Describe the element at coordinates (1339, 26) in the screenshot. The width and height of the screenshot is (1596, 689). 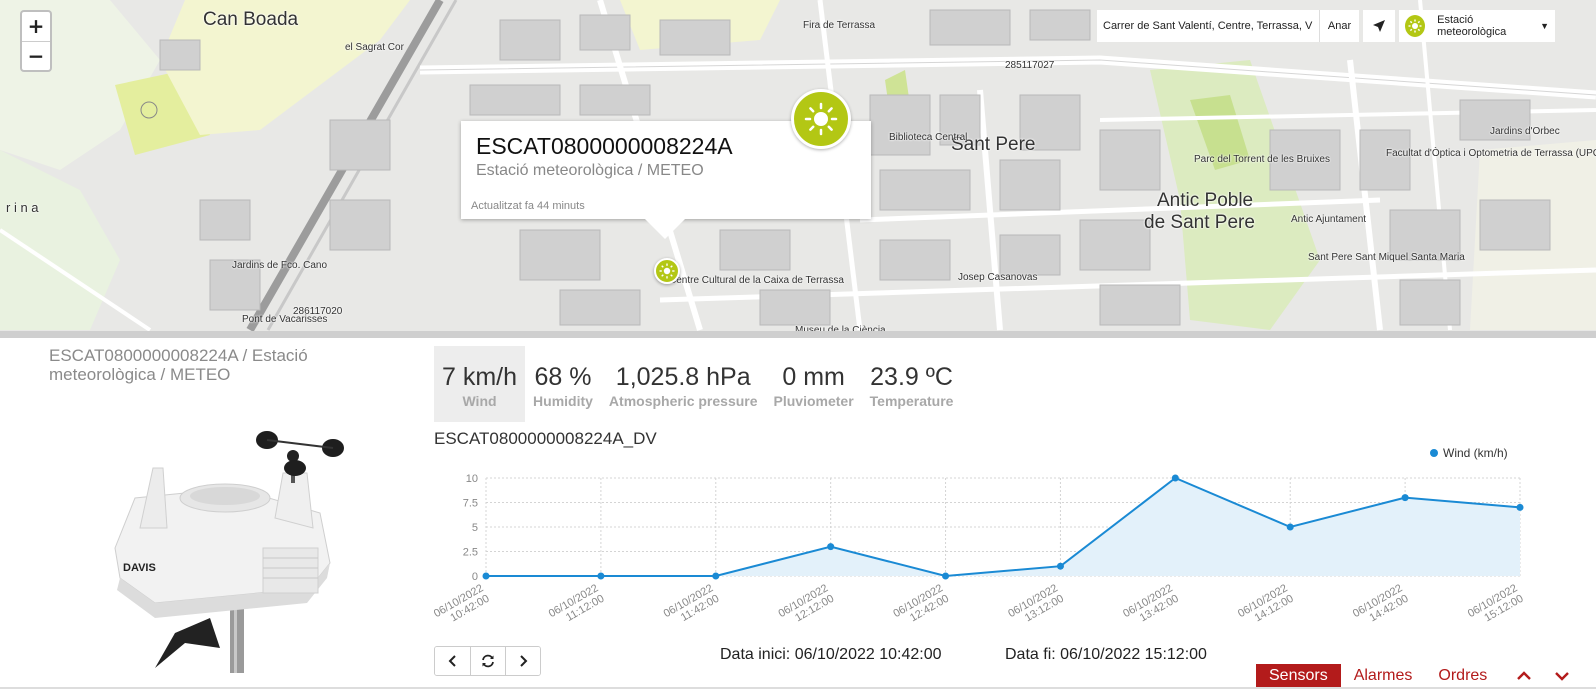
I see `go-button: Anar` at that location.